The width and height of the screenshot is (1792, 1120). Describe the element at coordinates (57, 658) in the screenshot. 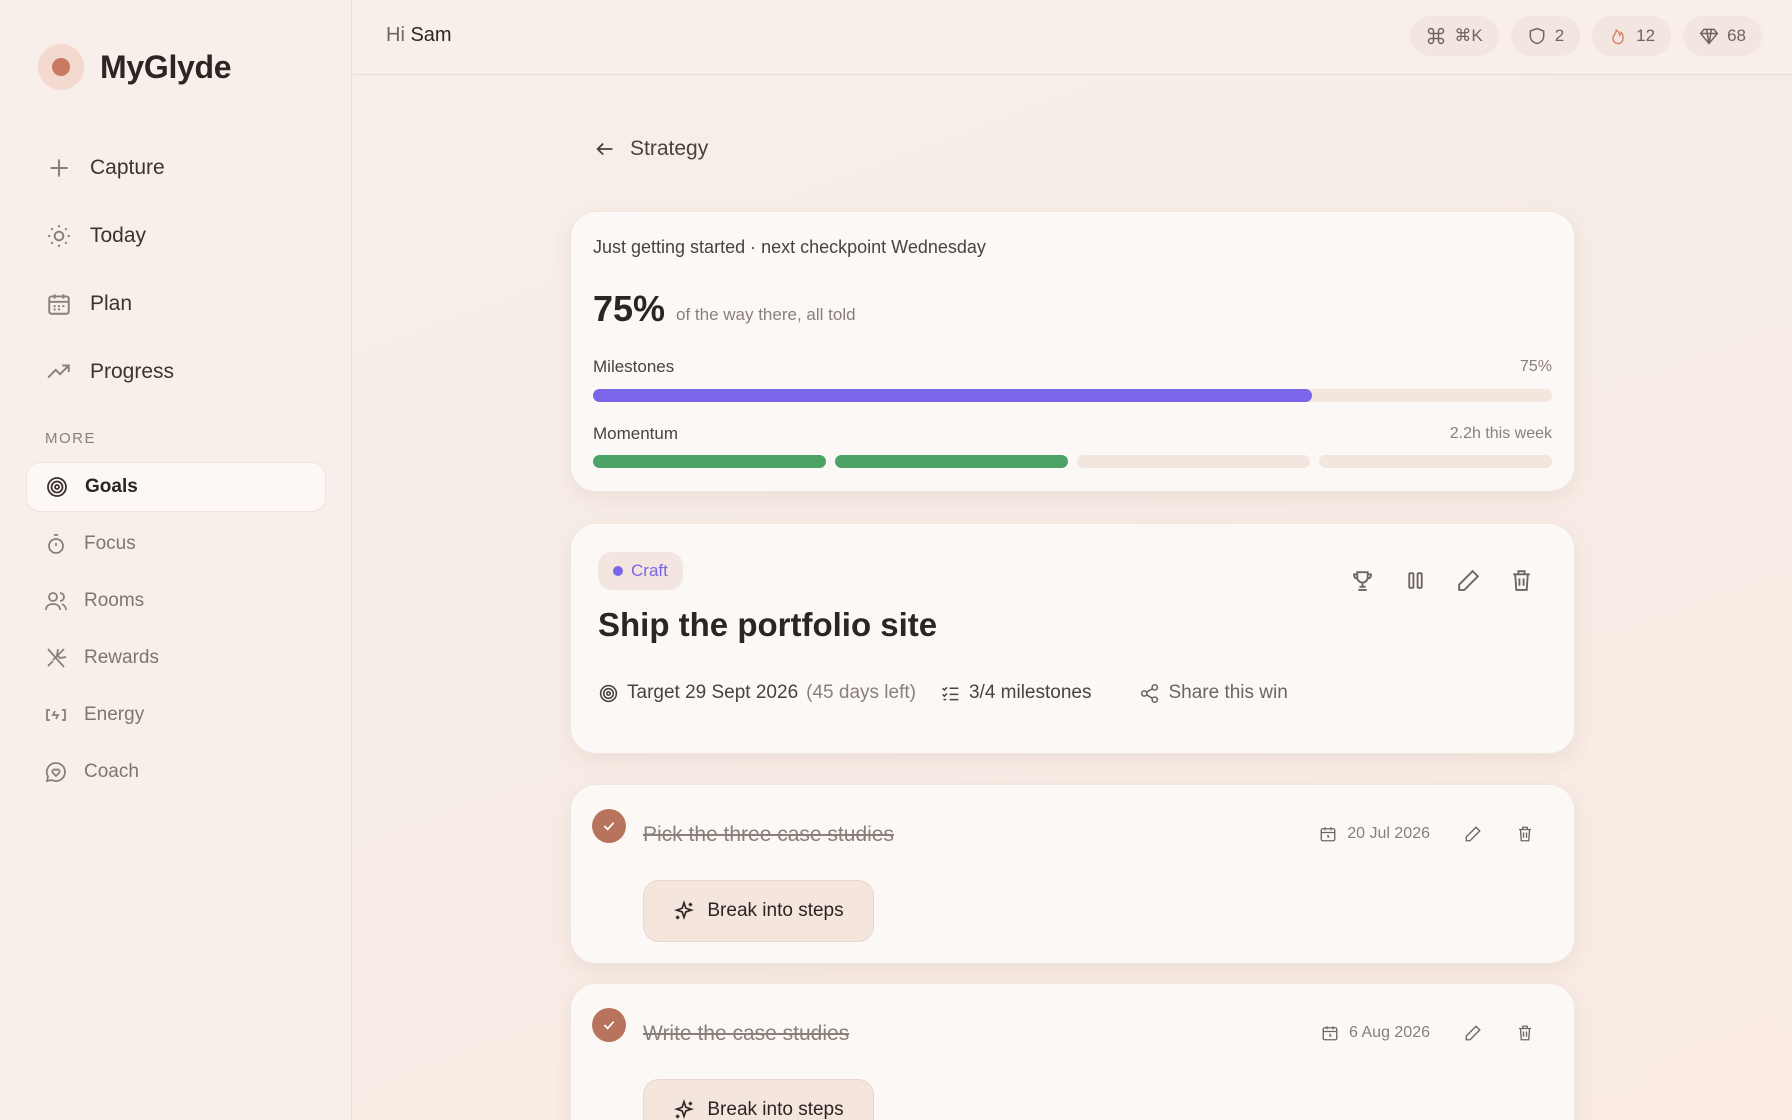

I see `utensils-icon` at that location.